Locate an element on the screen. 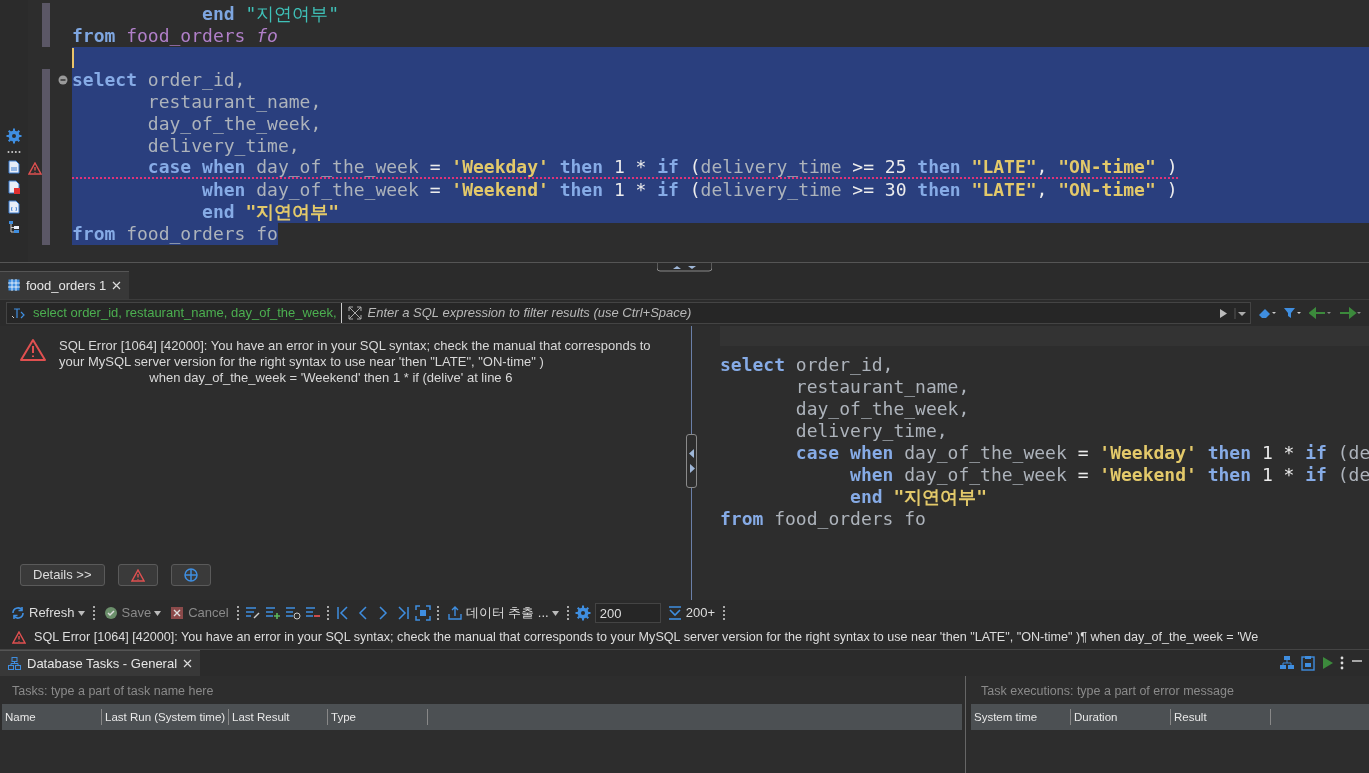 This screenshot has width=1369, height=773. sql-icon is located at coordinates (19, 313).